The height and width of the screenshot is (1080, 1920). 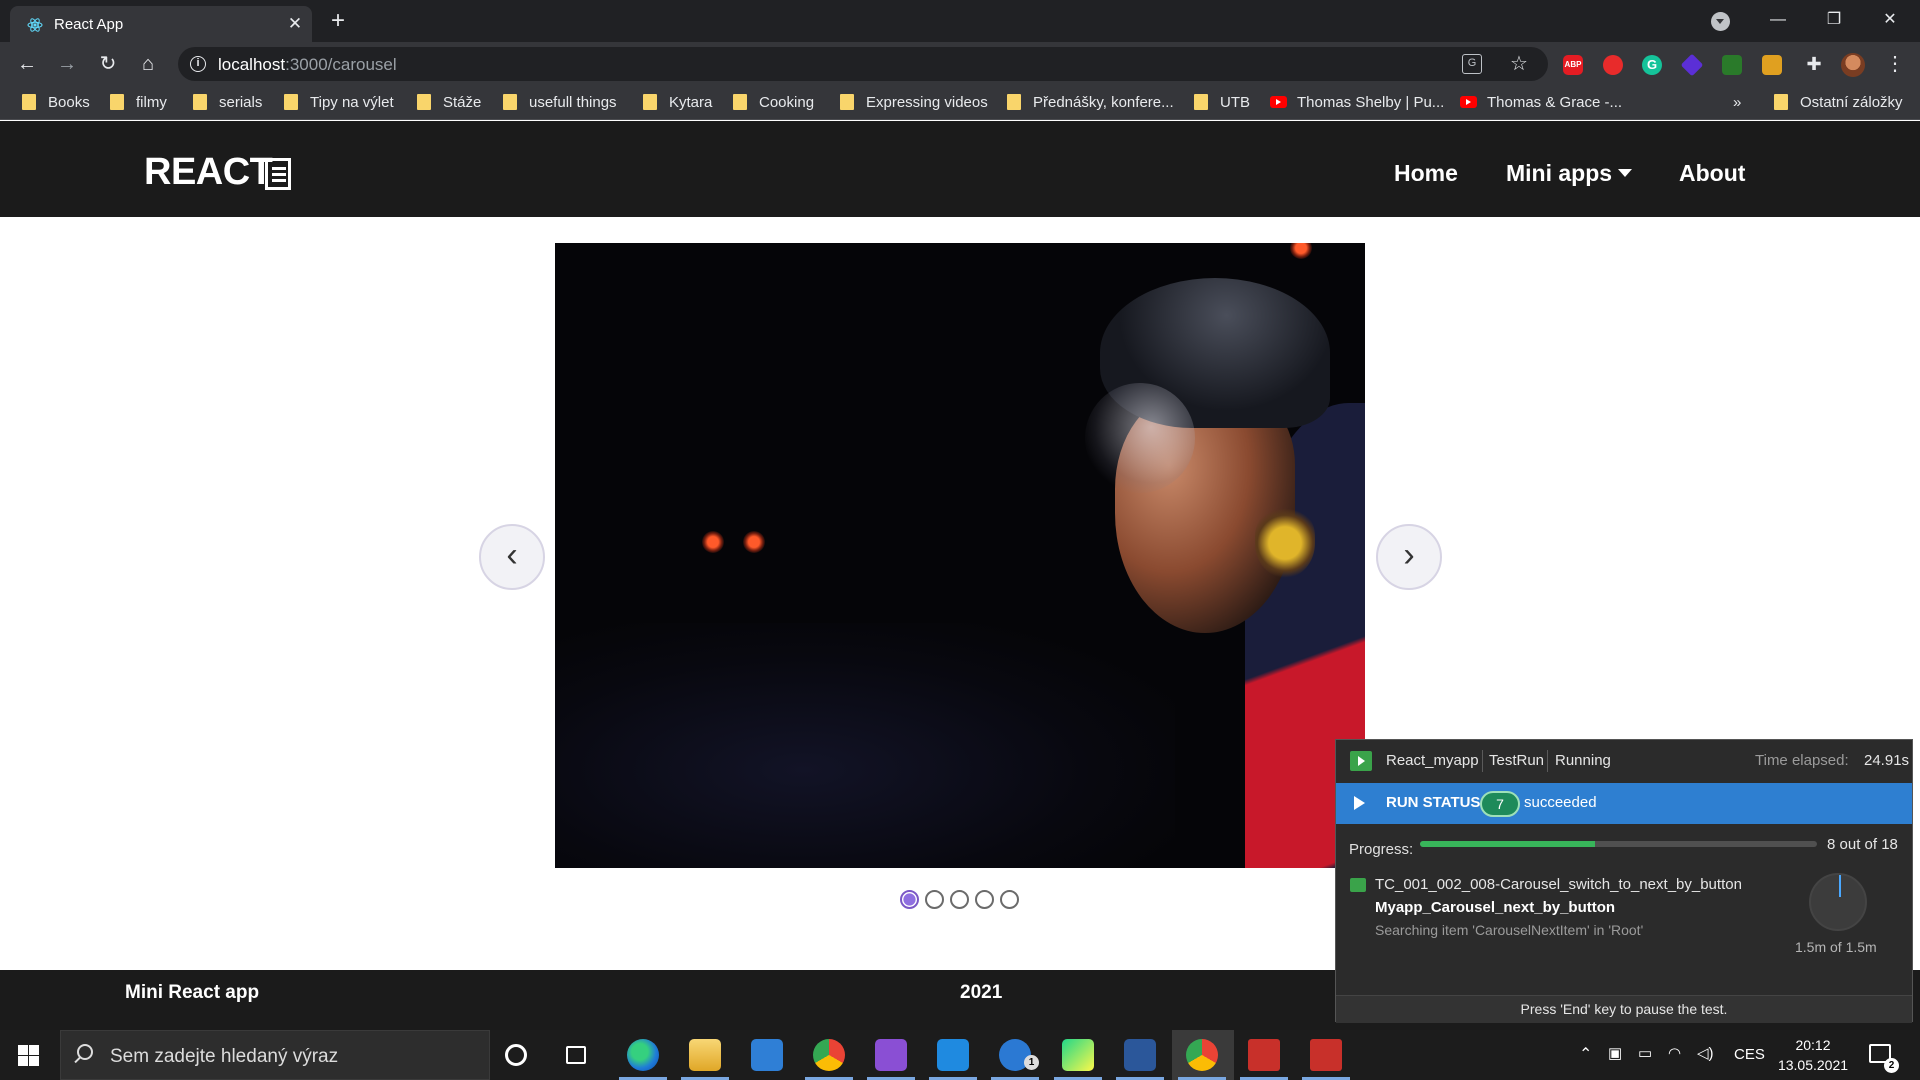 What do you see at coordinates (338, 22) in the screenshot?
I see `new-tab-button: +` at bounding box center [338, 22].